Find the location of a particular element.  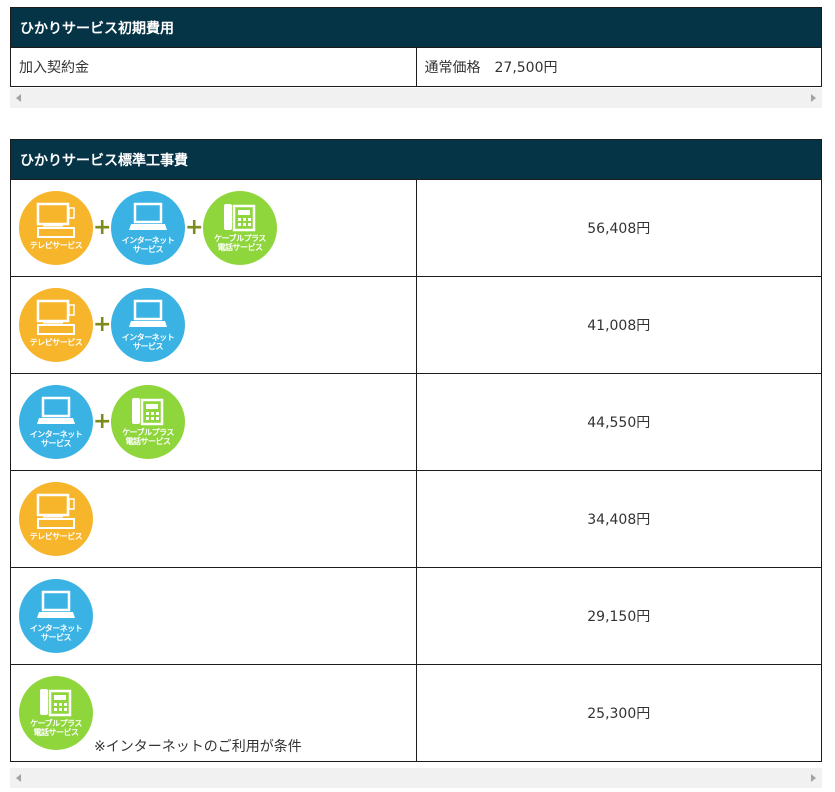

service-combo-cell: インターネット サービス + ケーブルプラス 電話サービス is located at coordinates (213, 422).